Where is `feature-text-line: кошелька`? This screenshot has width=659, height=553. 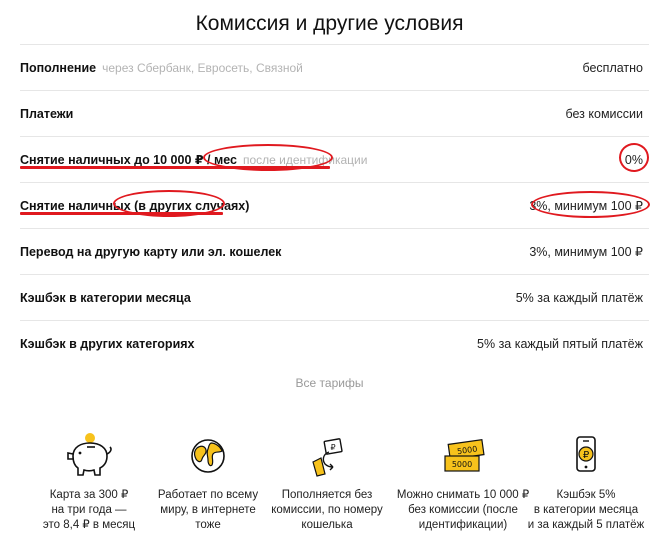
feature-text-line: кошелька is located at coordinates (327, 525).